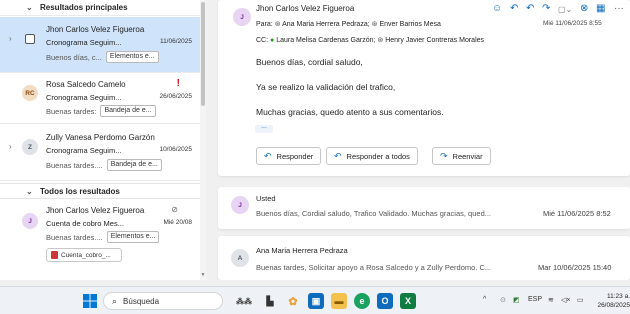 The width and height of the screenshot is (630, 314). Describe the element at coordinates (580, 300) in the screenshot. I see `battery-icon: ▭` at that location.